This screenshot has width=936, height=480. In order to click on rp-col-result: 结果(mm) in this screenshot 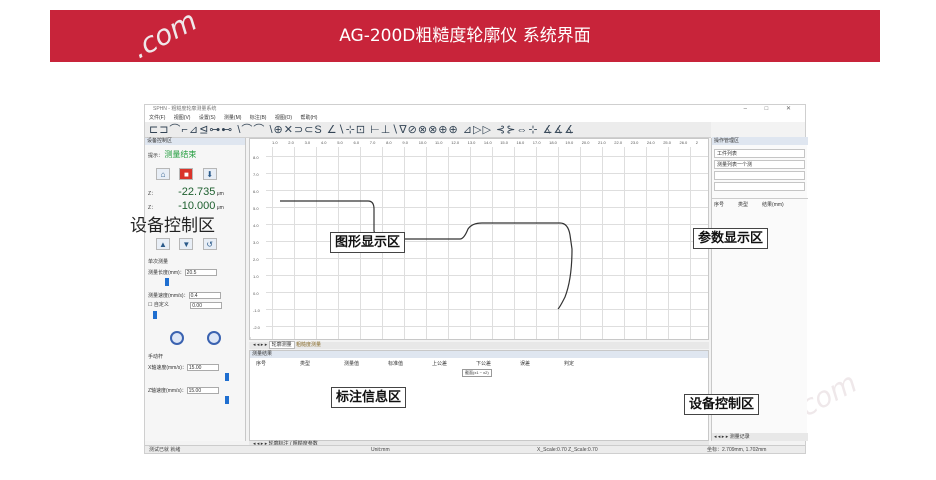, I will do `click(773, 205)`.